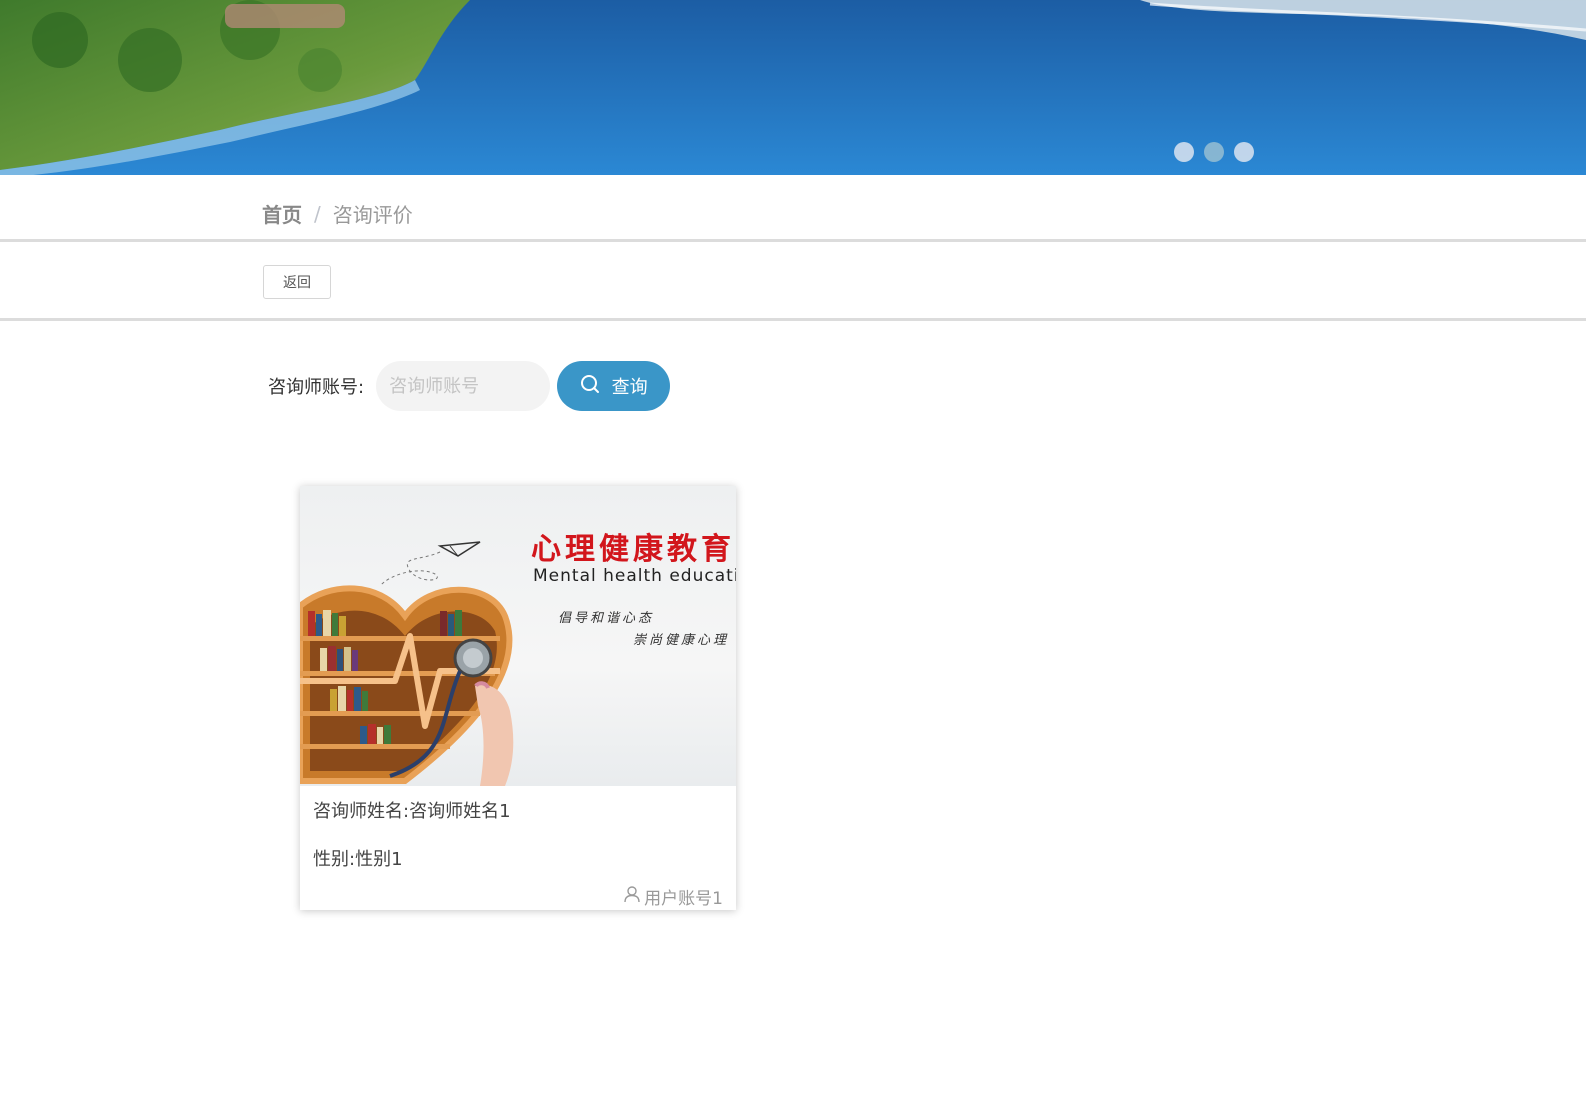  What do you see at coordinates (606, 618) in the screenshot?
I see `image-slogan-1: 倡导和谐心态` at bounding box center [606, 618].